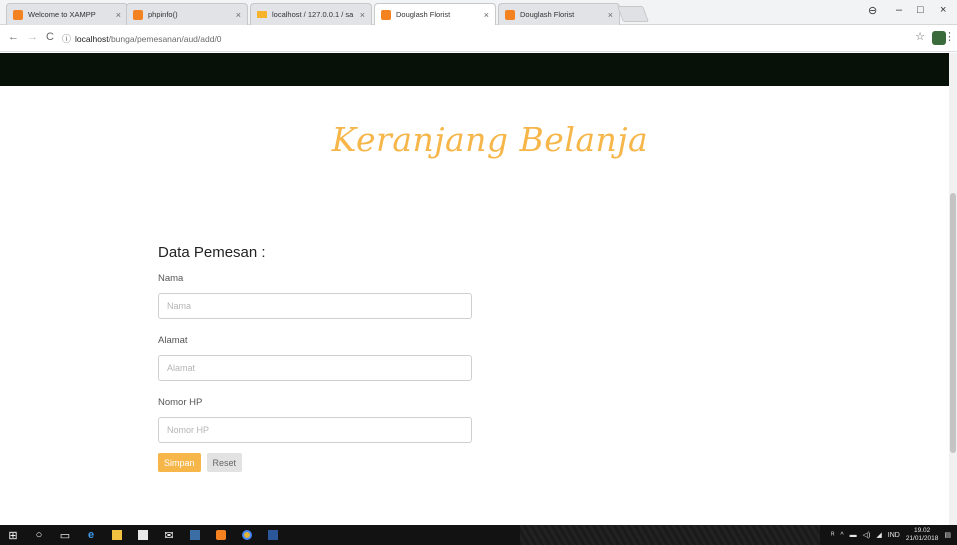  I want to click on word-icon, so click(273, 535).